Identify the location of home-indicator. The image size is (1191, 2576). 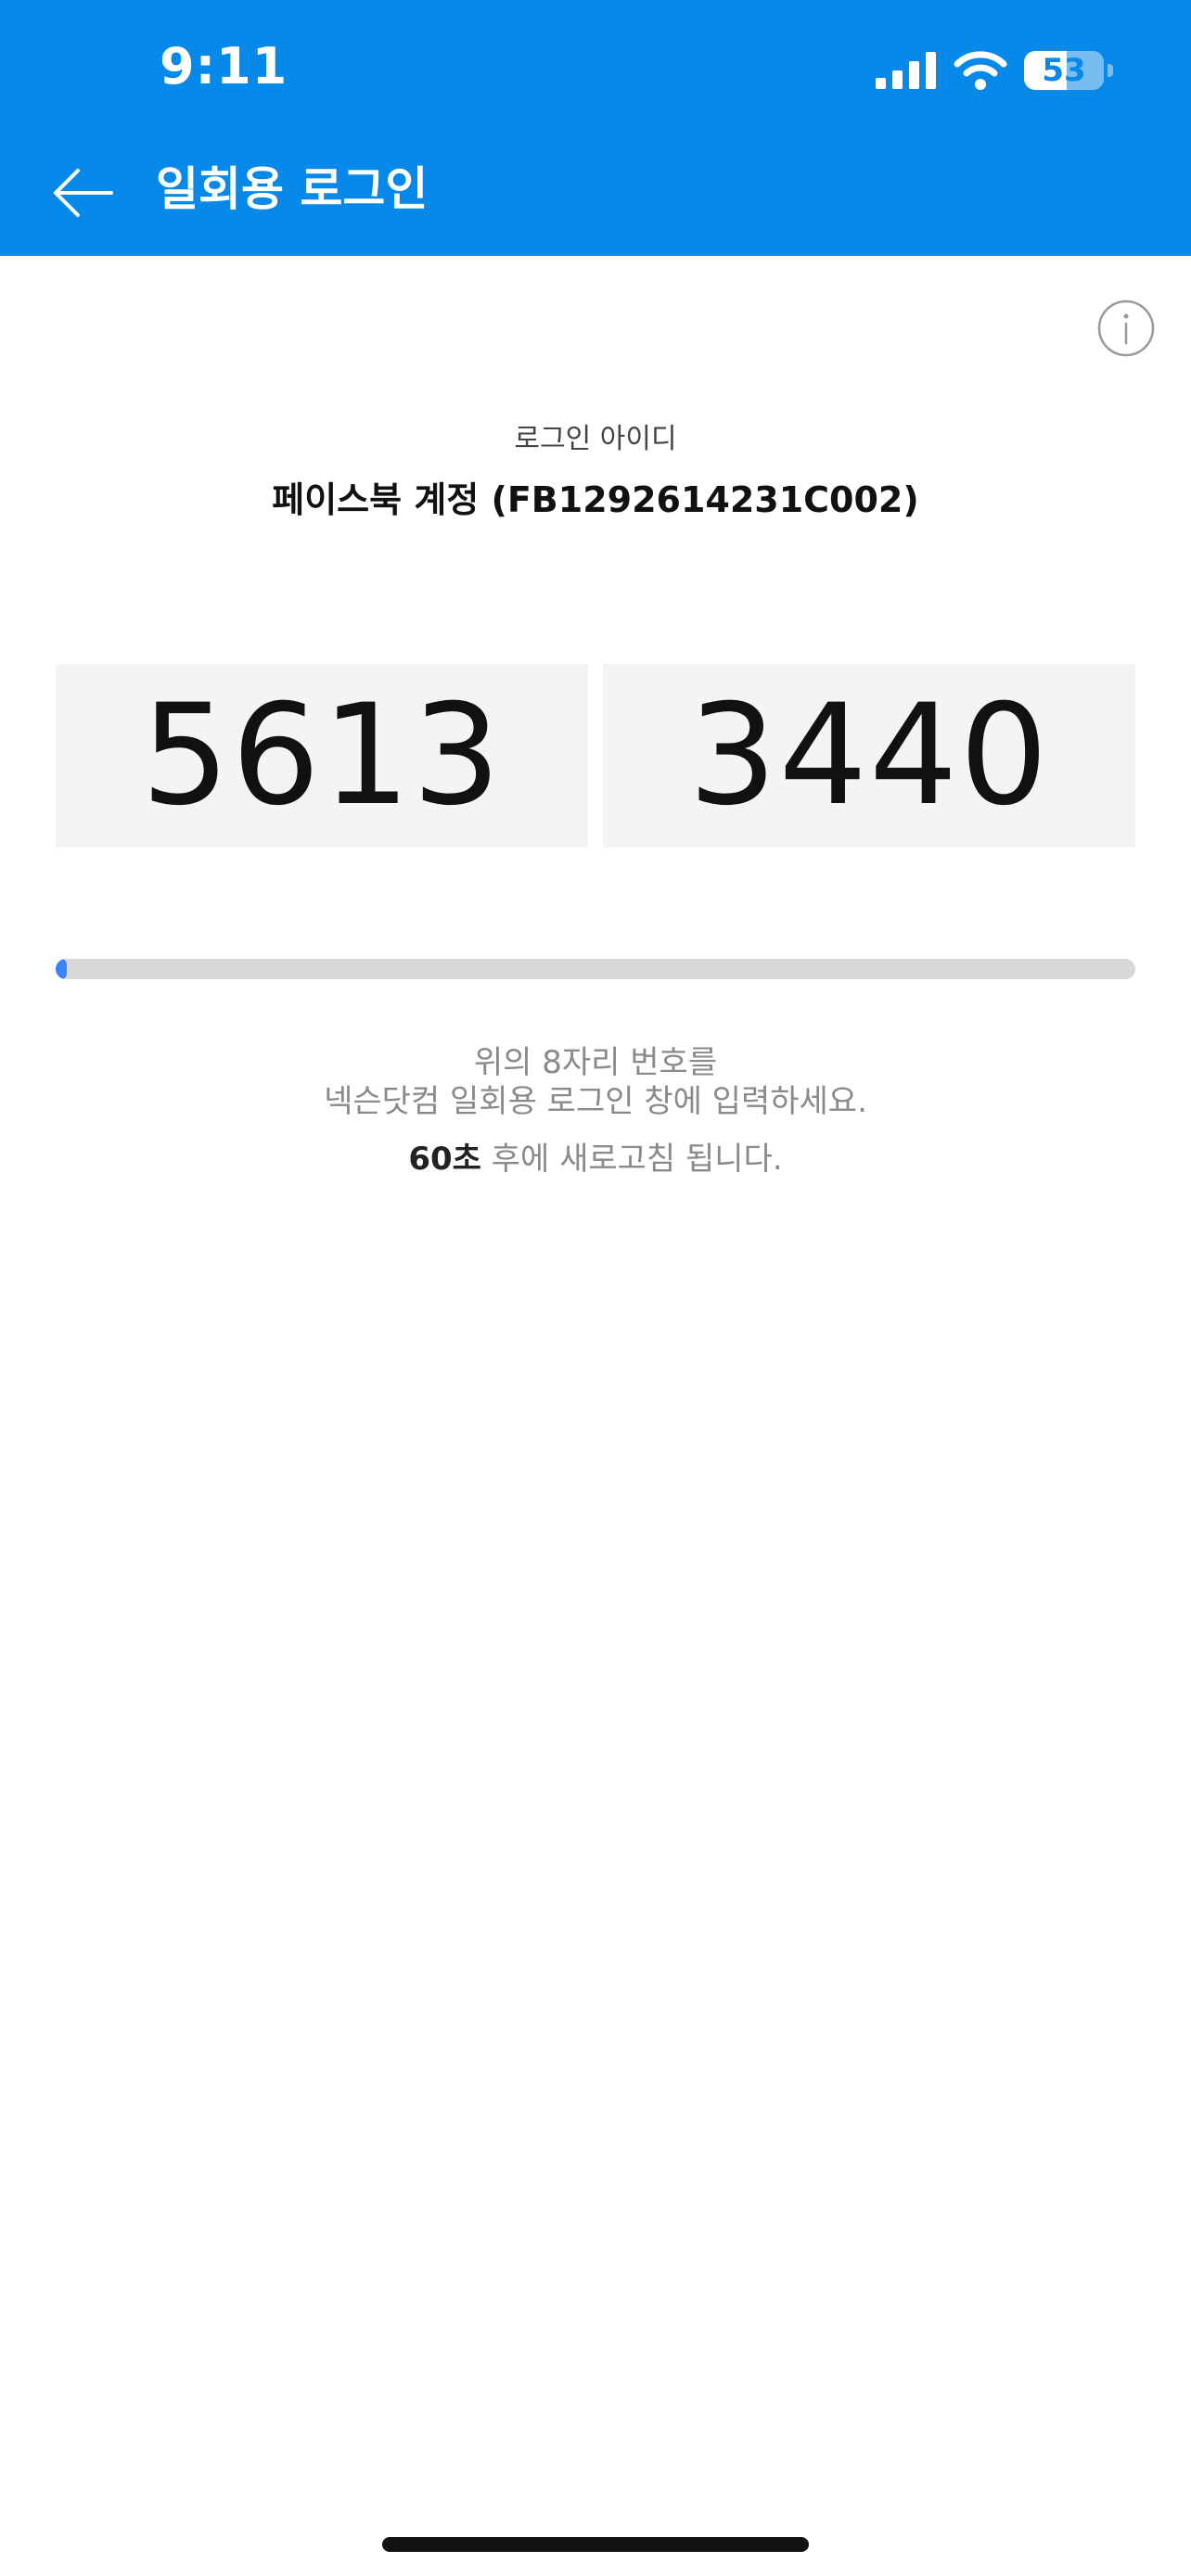
(595, 2544).